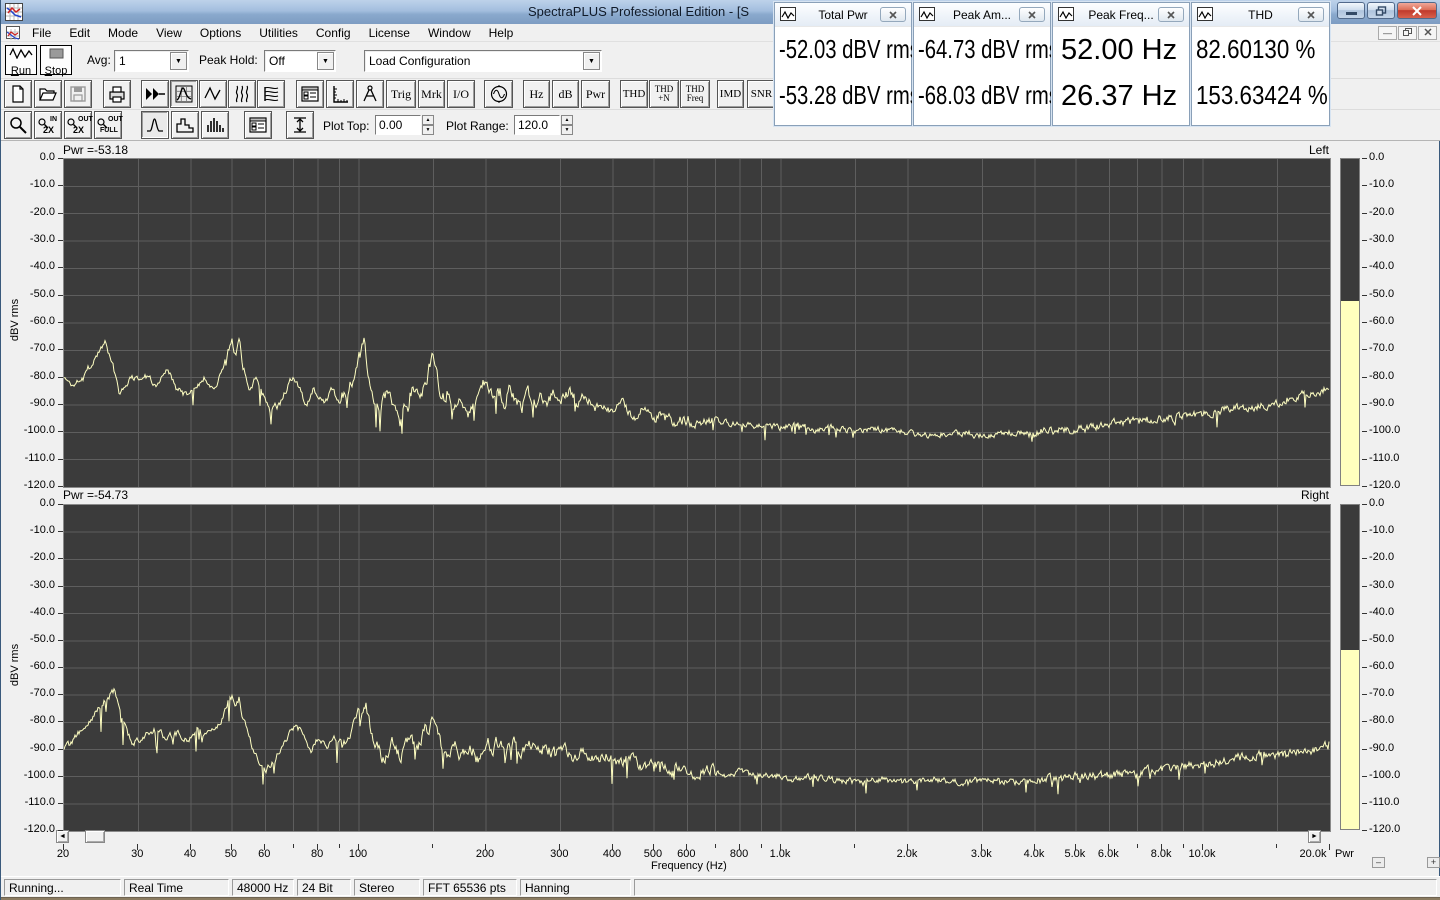 The width and height of the screenshot is (1440, 900). What do you see at coordinates (13, 33) in the screenshot?
I see `mdi-child-icon` at bounding box center [13, 33].